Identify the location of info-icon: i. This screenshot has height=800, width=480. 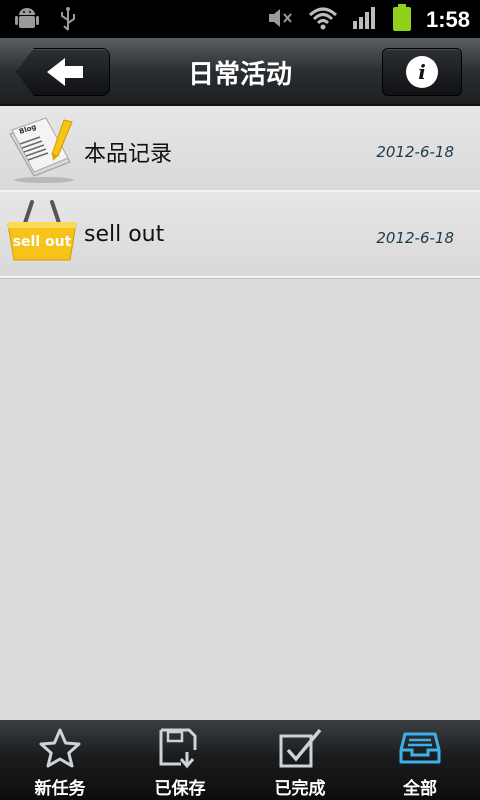
(422, 72).